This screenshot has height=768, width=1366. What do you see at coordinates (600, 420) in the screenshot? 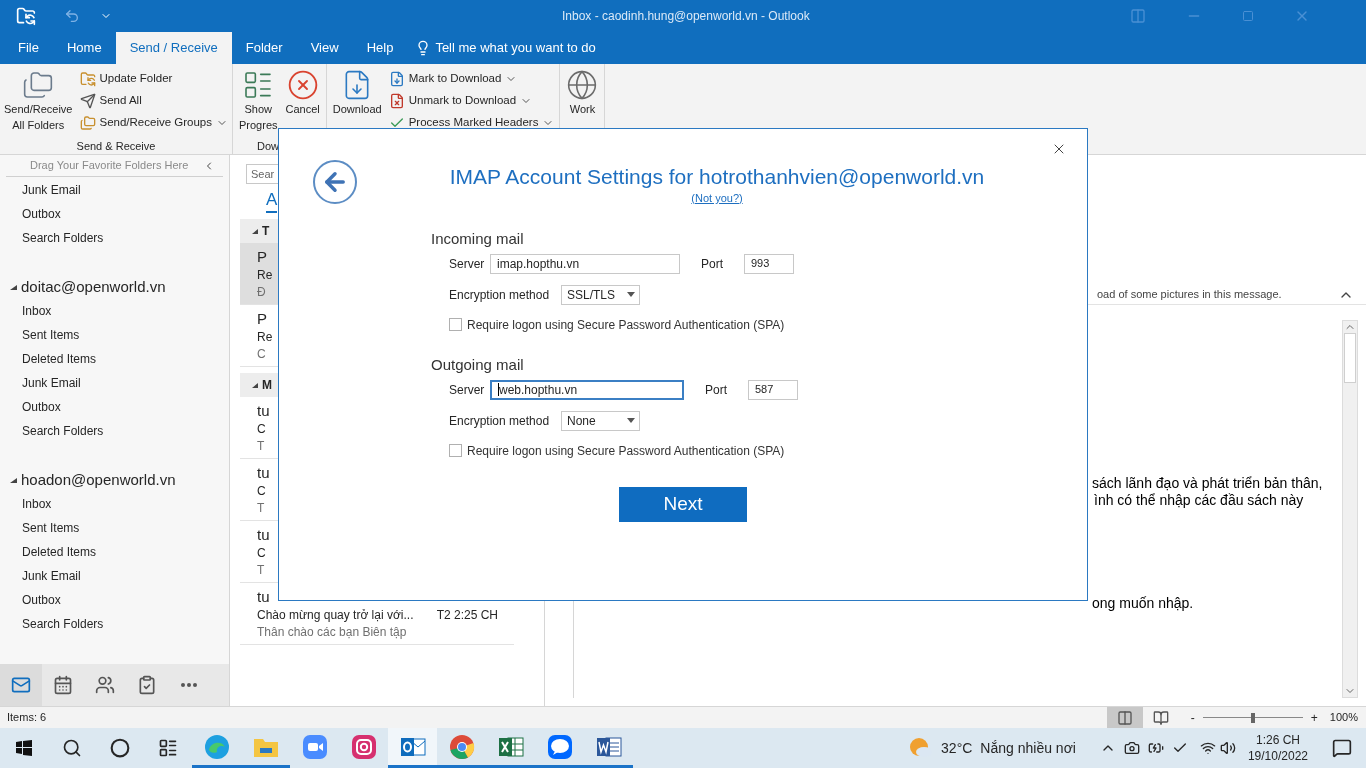
I see `encryption-dropdown: None` at bounding box center [600, 420].